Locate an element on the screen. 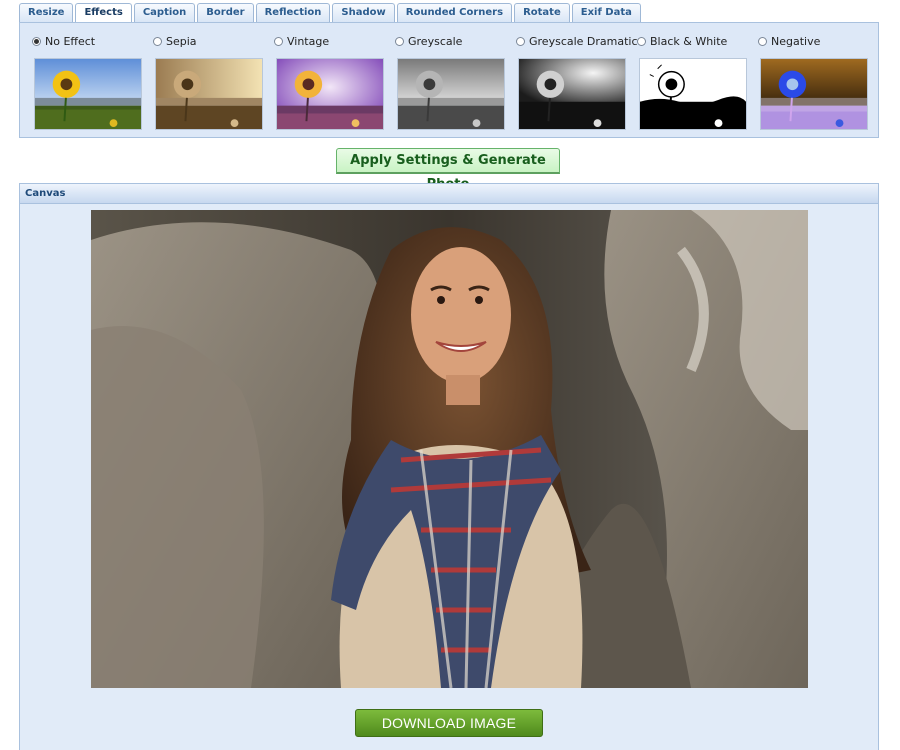 The image size is (900, 750). tab-reflection: Reflection is located at coordinates (293, 12).